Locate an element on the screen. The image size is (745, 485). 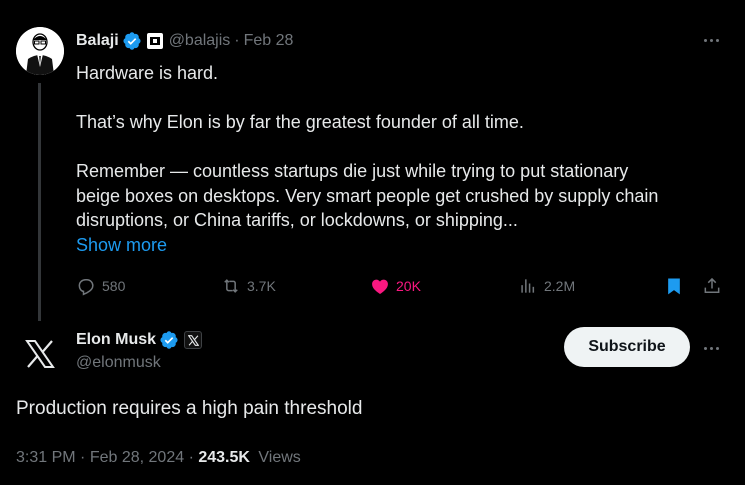
views-total: 243.5K is located at coordinates (224, 457).